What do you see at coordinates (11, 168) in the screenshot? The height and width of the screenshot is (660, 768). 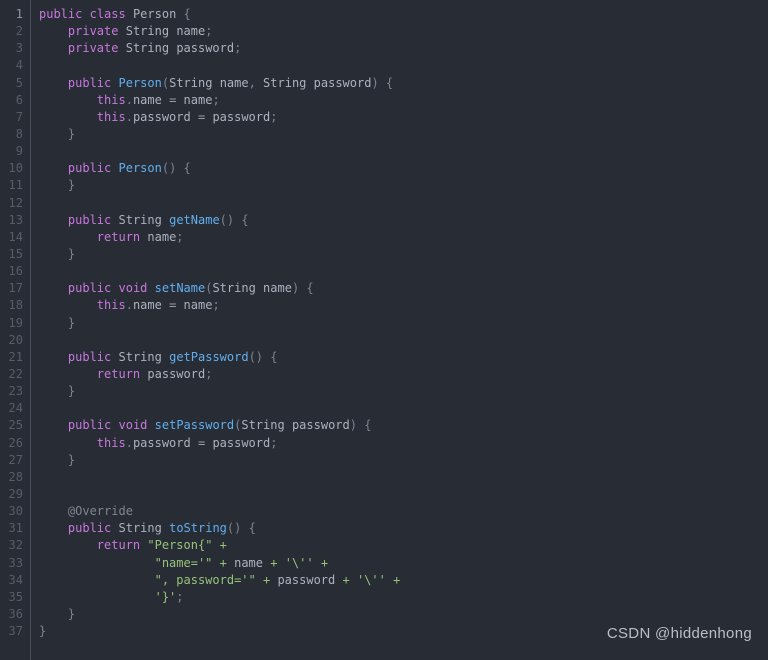 I see `line-number-10: 10` at bounding box center [11, 168].